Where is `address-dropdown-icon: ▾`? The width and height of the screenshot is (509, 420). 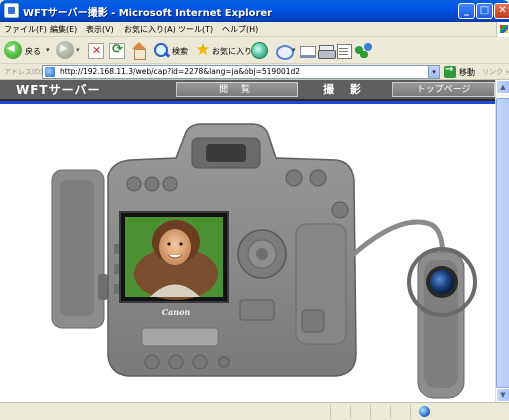 address-dropdown-icon: ▾ is located at coordinates (433, 72).